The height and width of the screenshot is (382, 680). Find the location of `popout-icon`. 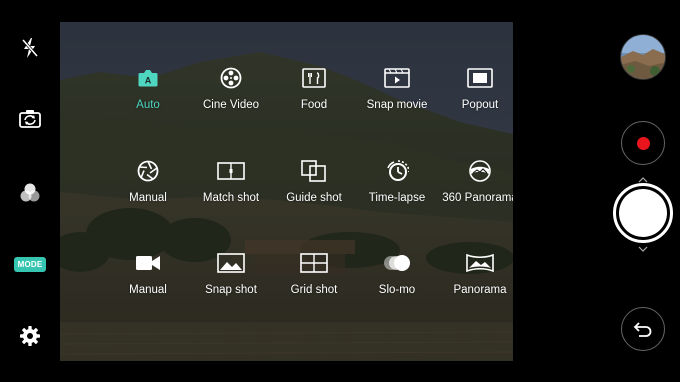

popout-icon is located at coordinates (480, 78).